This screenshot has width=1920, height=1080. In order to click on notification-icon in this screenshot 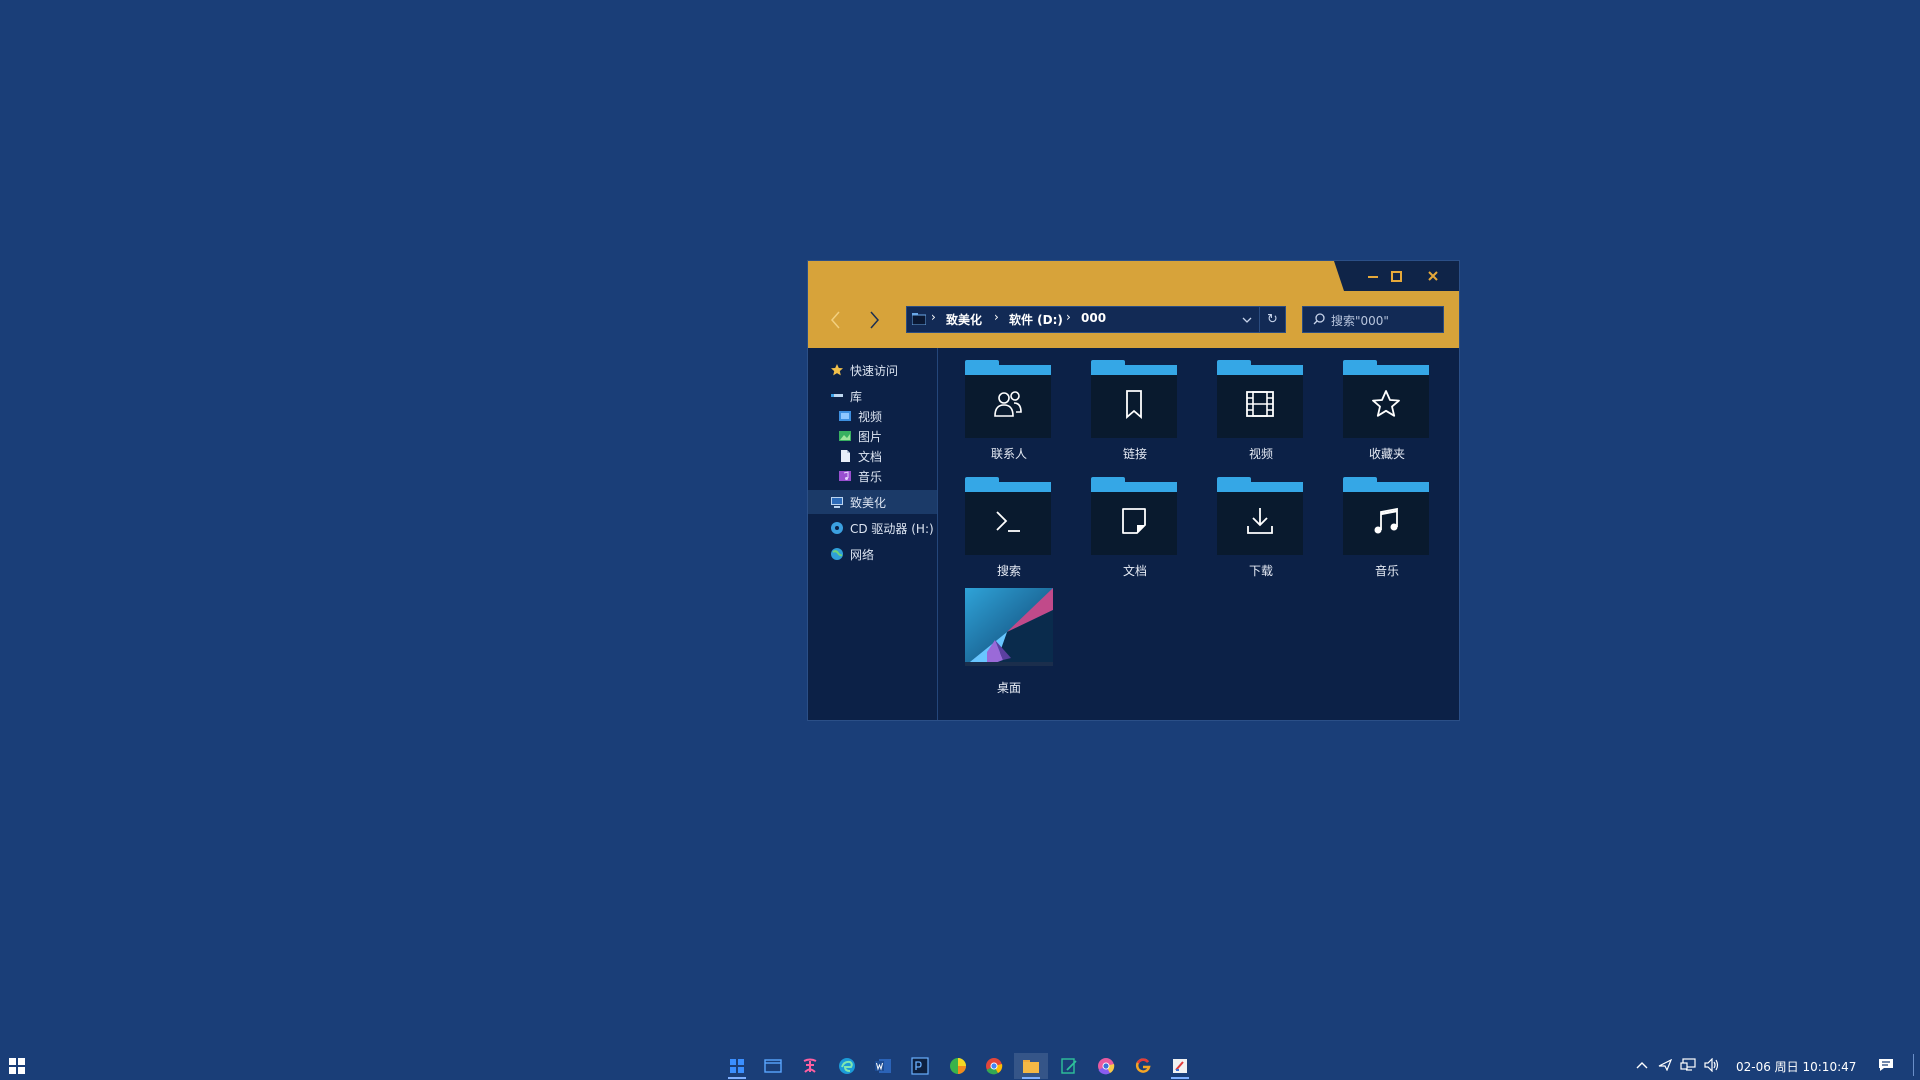, I will do `click(1886, 1065)`.